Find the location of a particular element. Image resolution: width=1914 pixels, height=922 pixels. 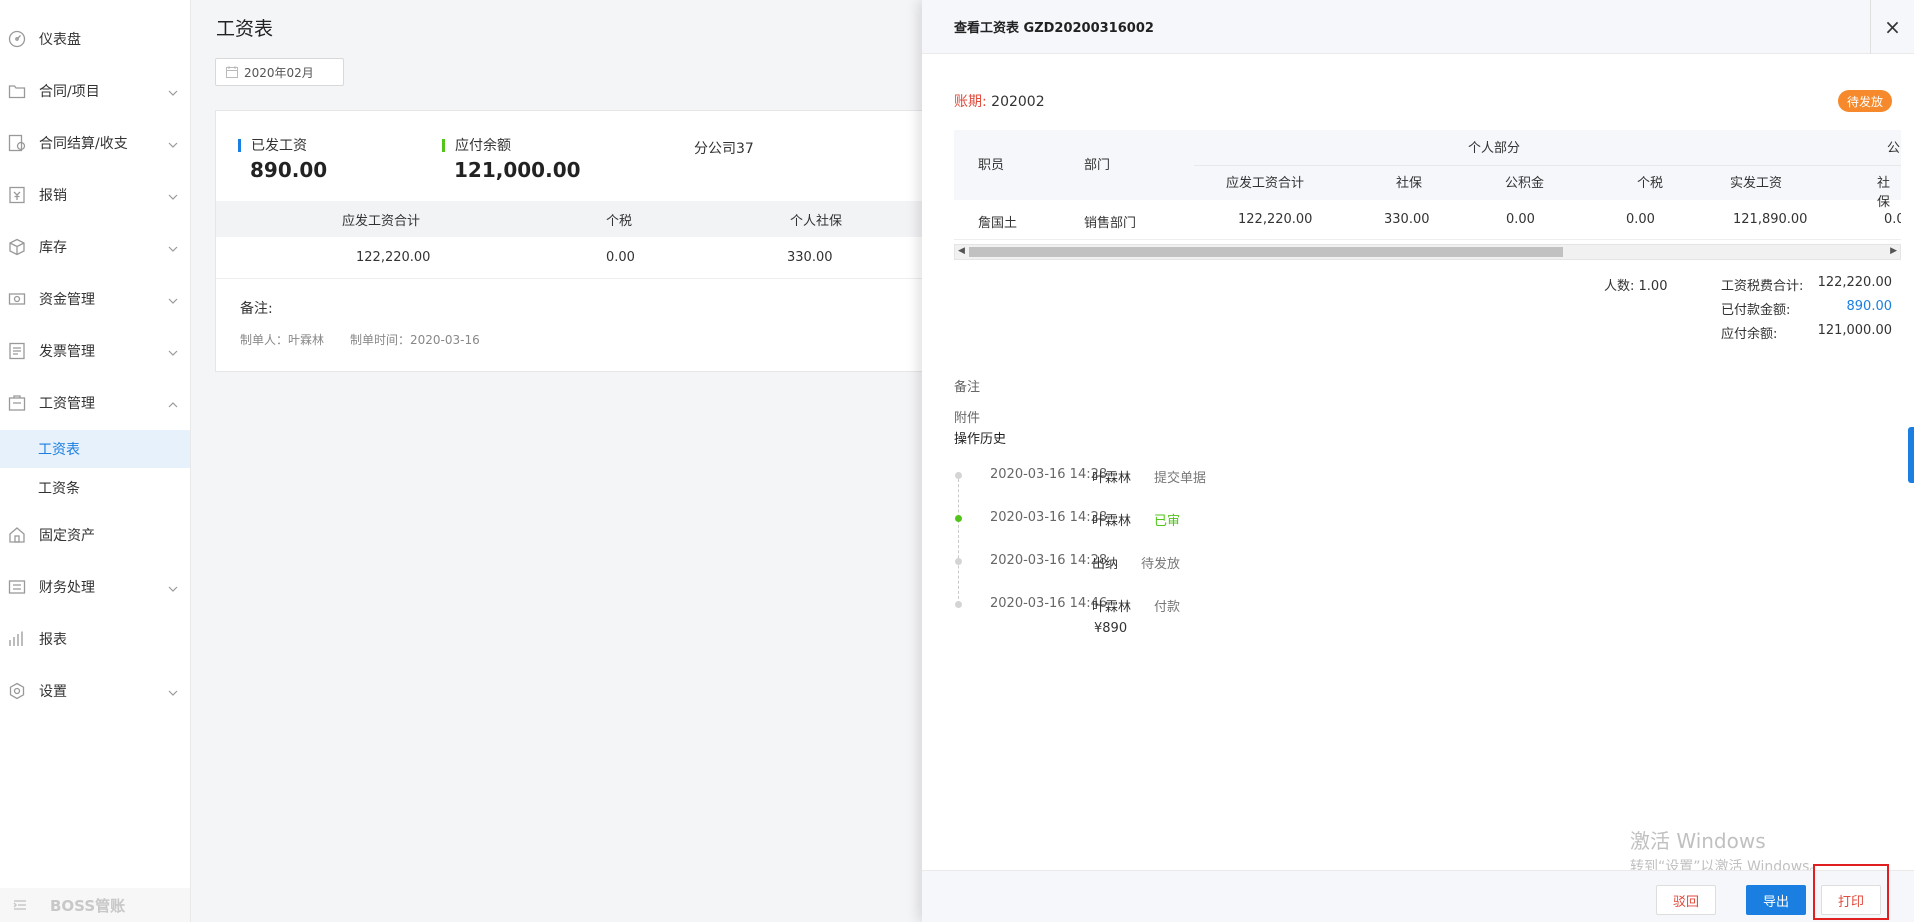

scroll-left-icon: ◀ is located at coordinates (961, 251).